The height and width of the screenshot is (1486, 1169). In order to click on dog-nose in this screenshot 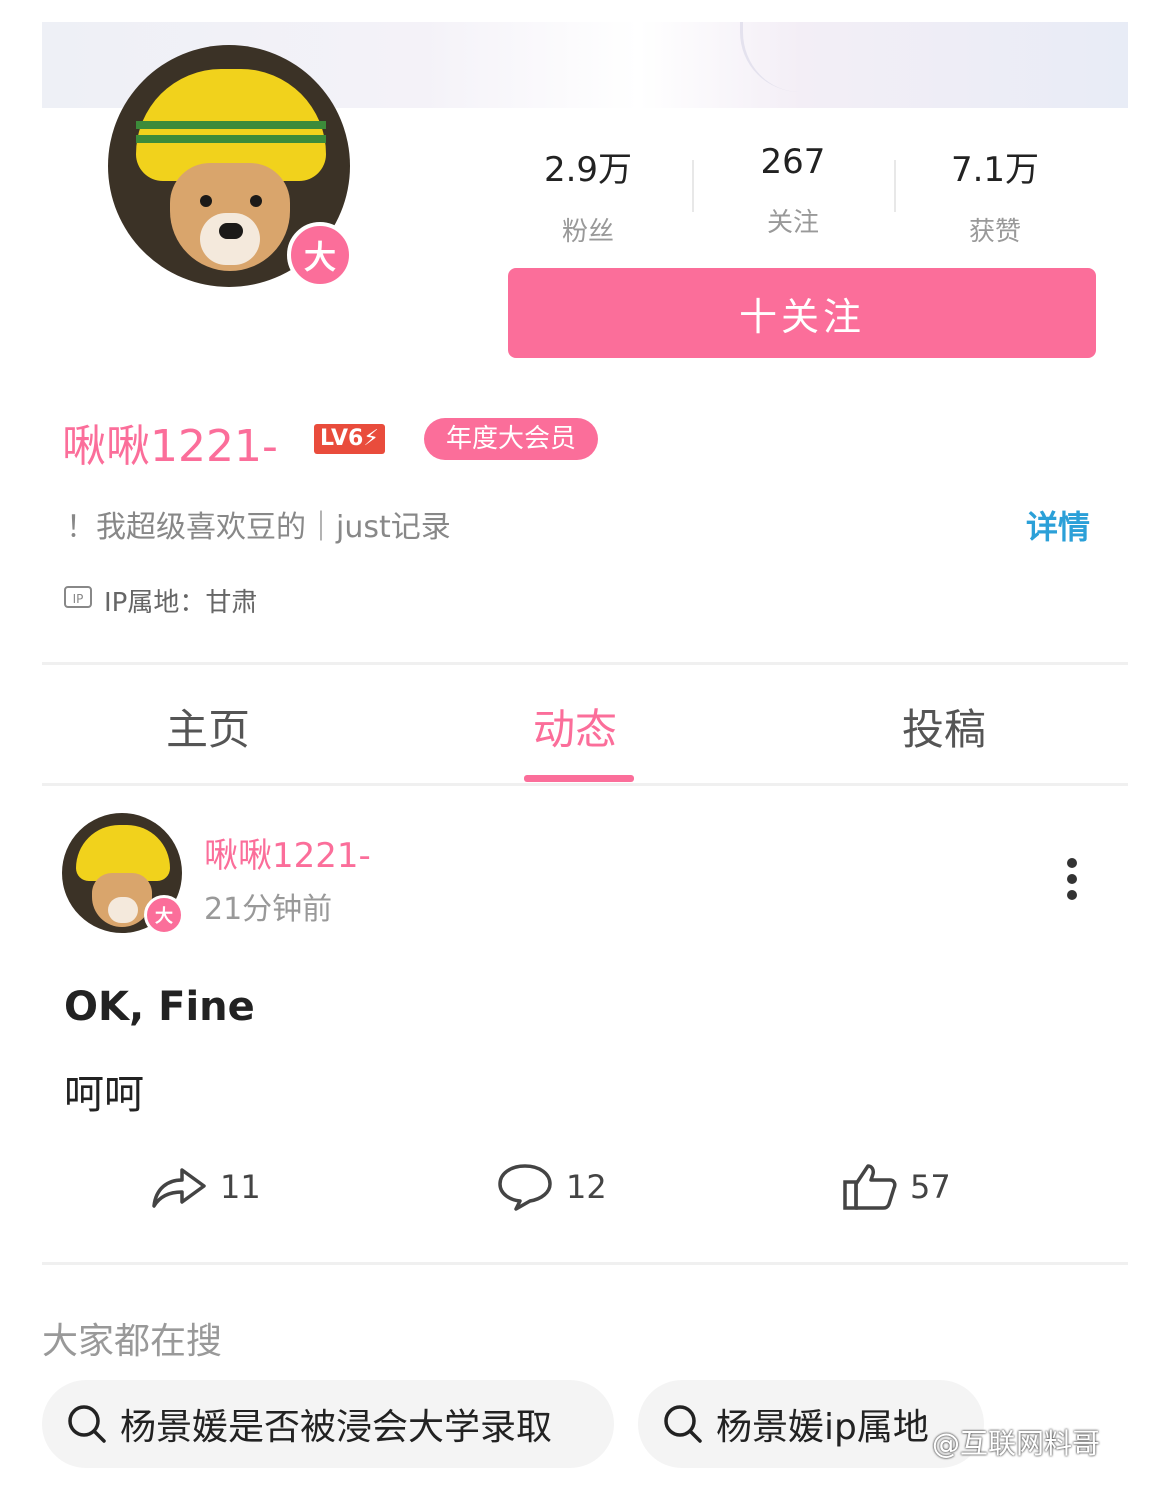, I will do `click(231, 231)`.